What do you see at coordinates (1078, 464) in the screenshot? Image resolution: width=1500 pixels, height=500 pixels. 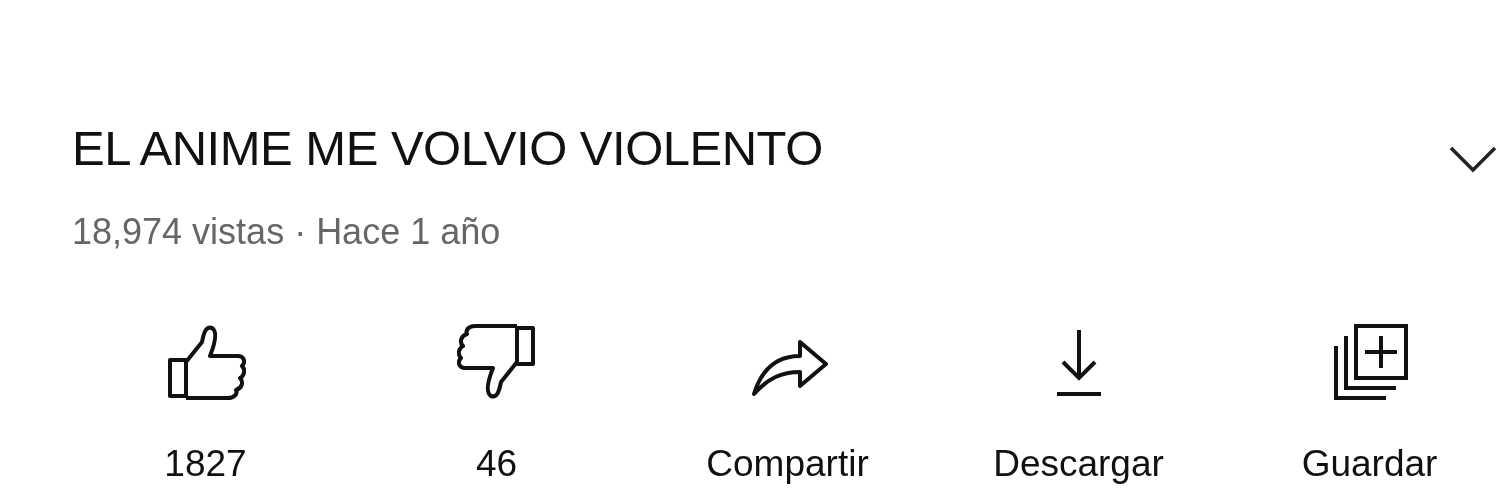 I see `action-label: Descargar` at bounding box center [1078, 464].